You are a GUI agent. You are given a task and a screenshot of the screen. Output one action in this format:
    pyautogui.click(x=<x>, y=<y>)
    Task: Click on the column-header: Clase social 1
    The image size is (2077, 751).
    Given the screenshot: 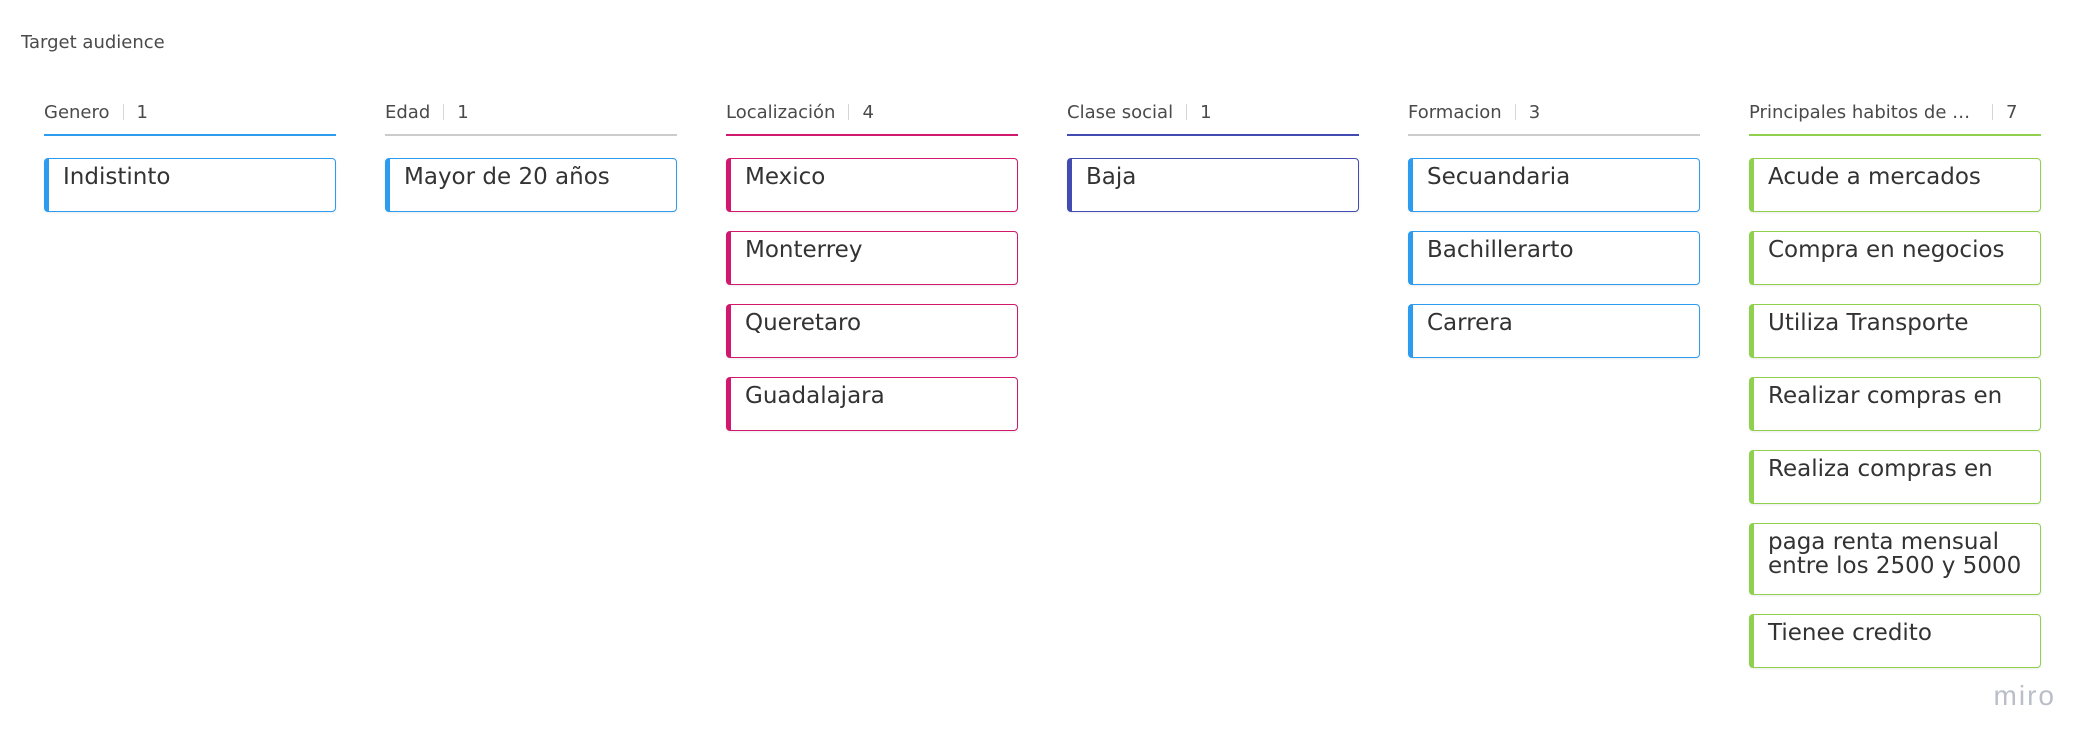 What is the action you would take?
    pyautogui.click(x=1213, y=114)
    